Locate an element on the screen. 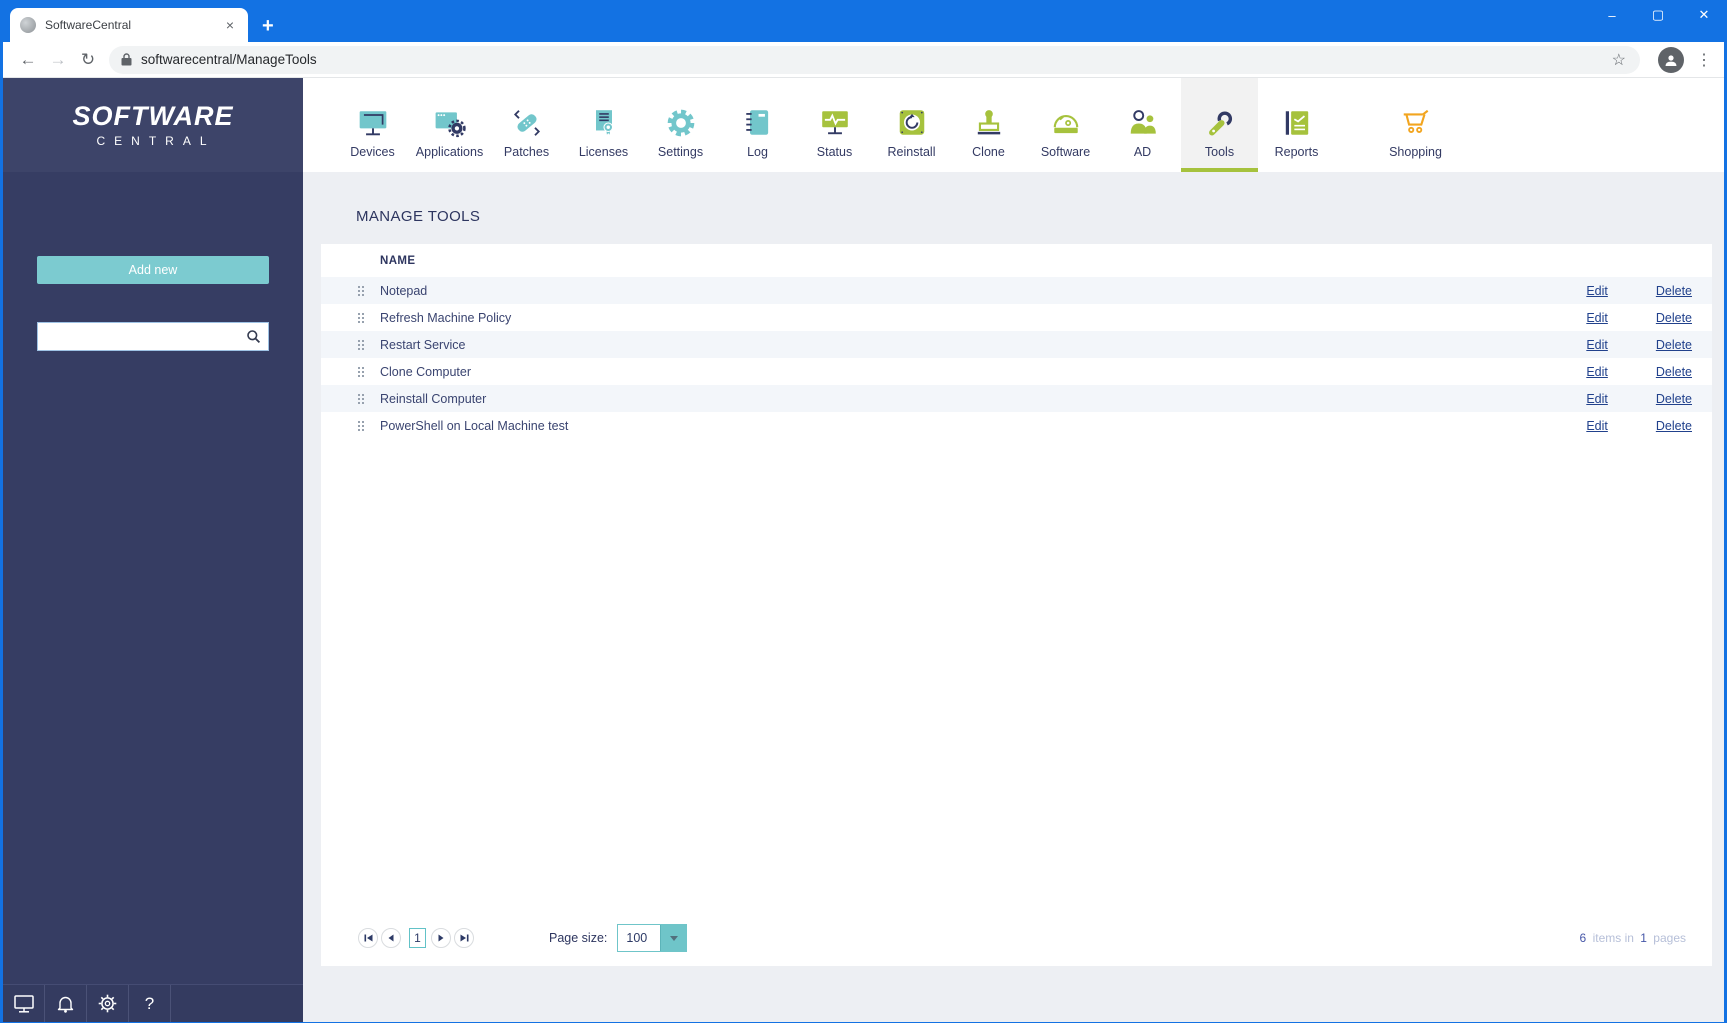 This screenshot has height=1023, width=1727. licenses-icon is located at coordinates (604, 115).